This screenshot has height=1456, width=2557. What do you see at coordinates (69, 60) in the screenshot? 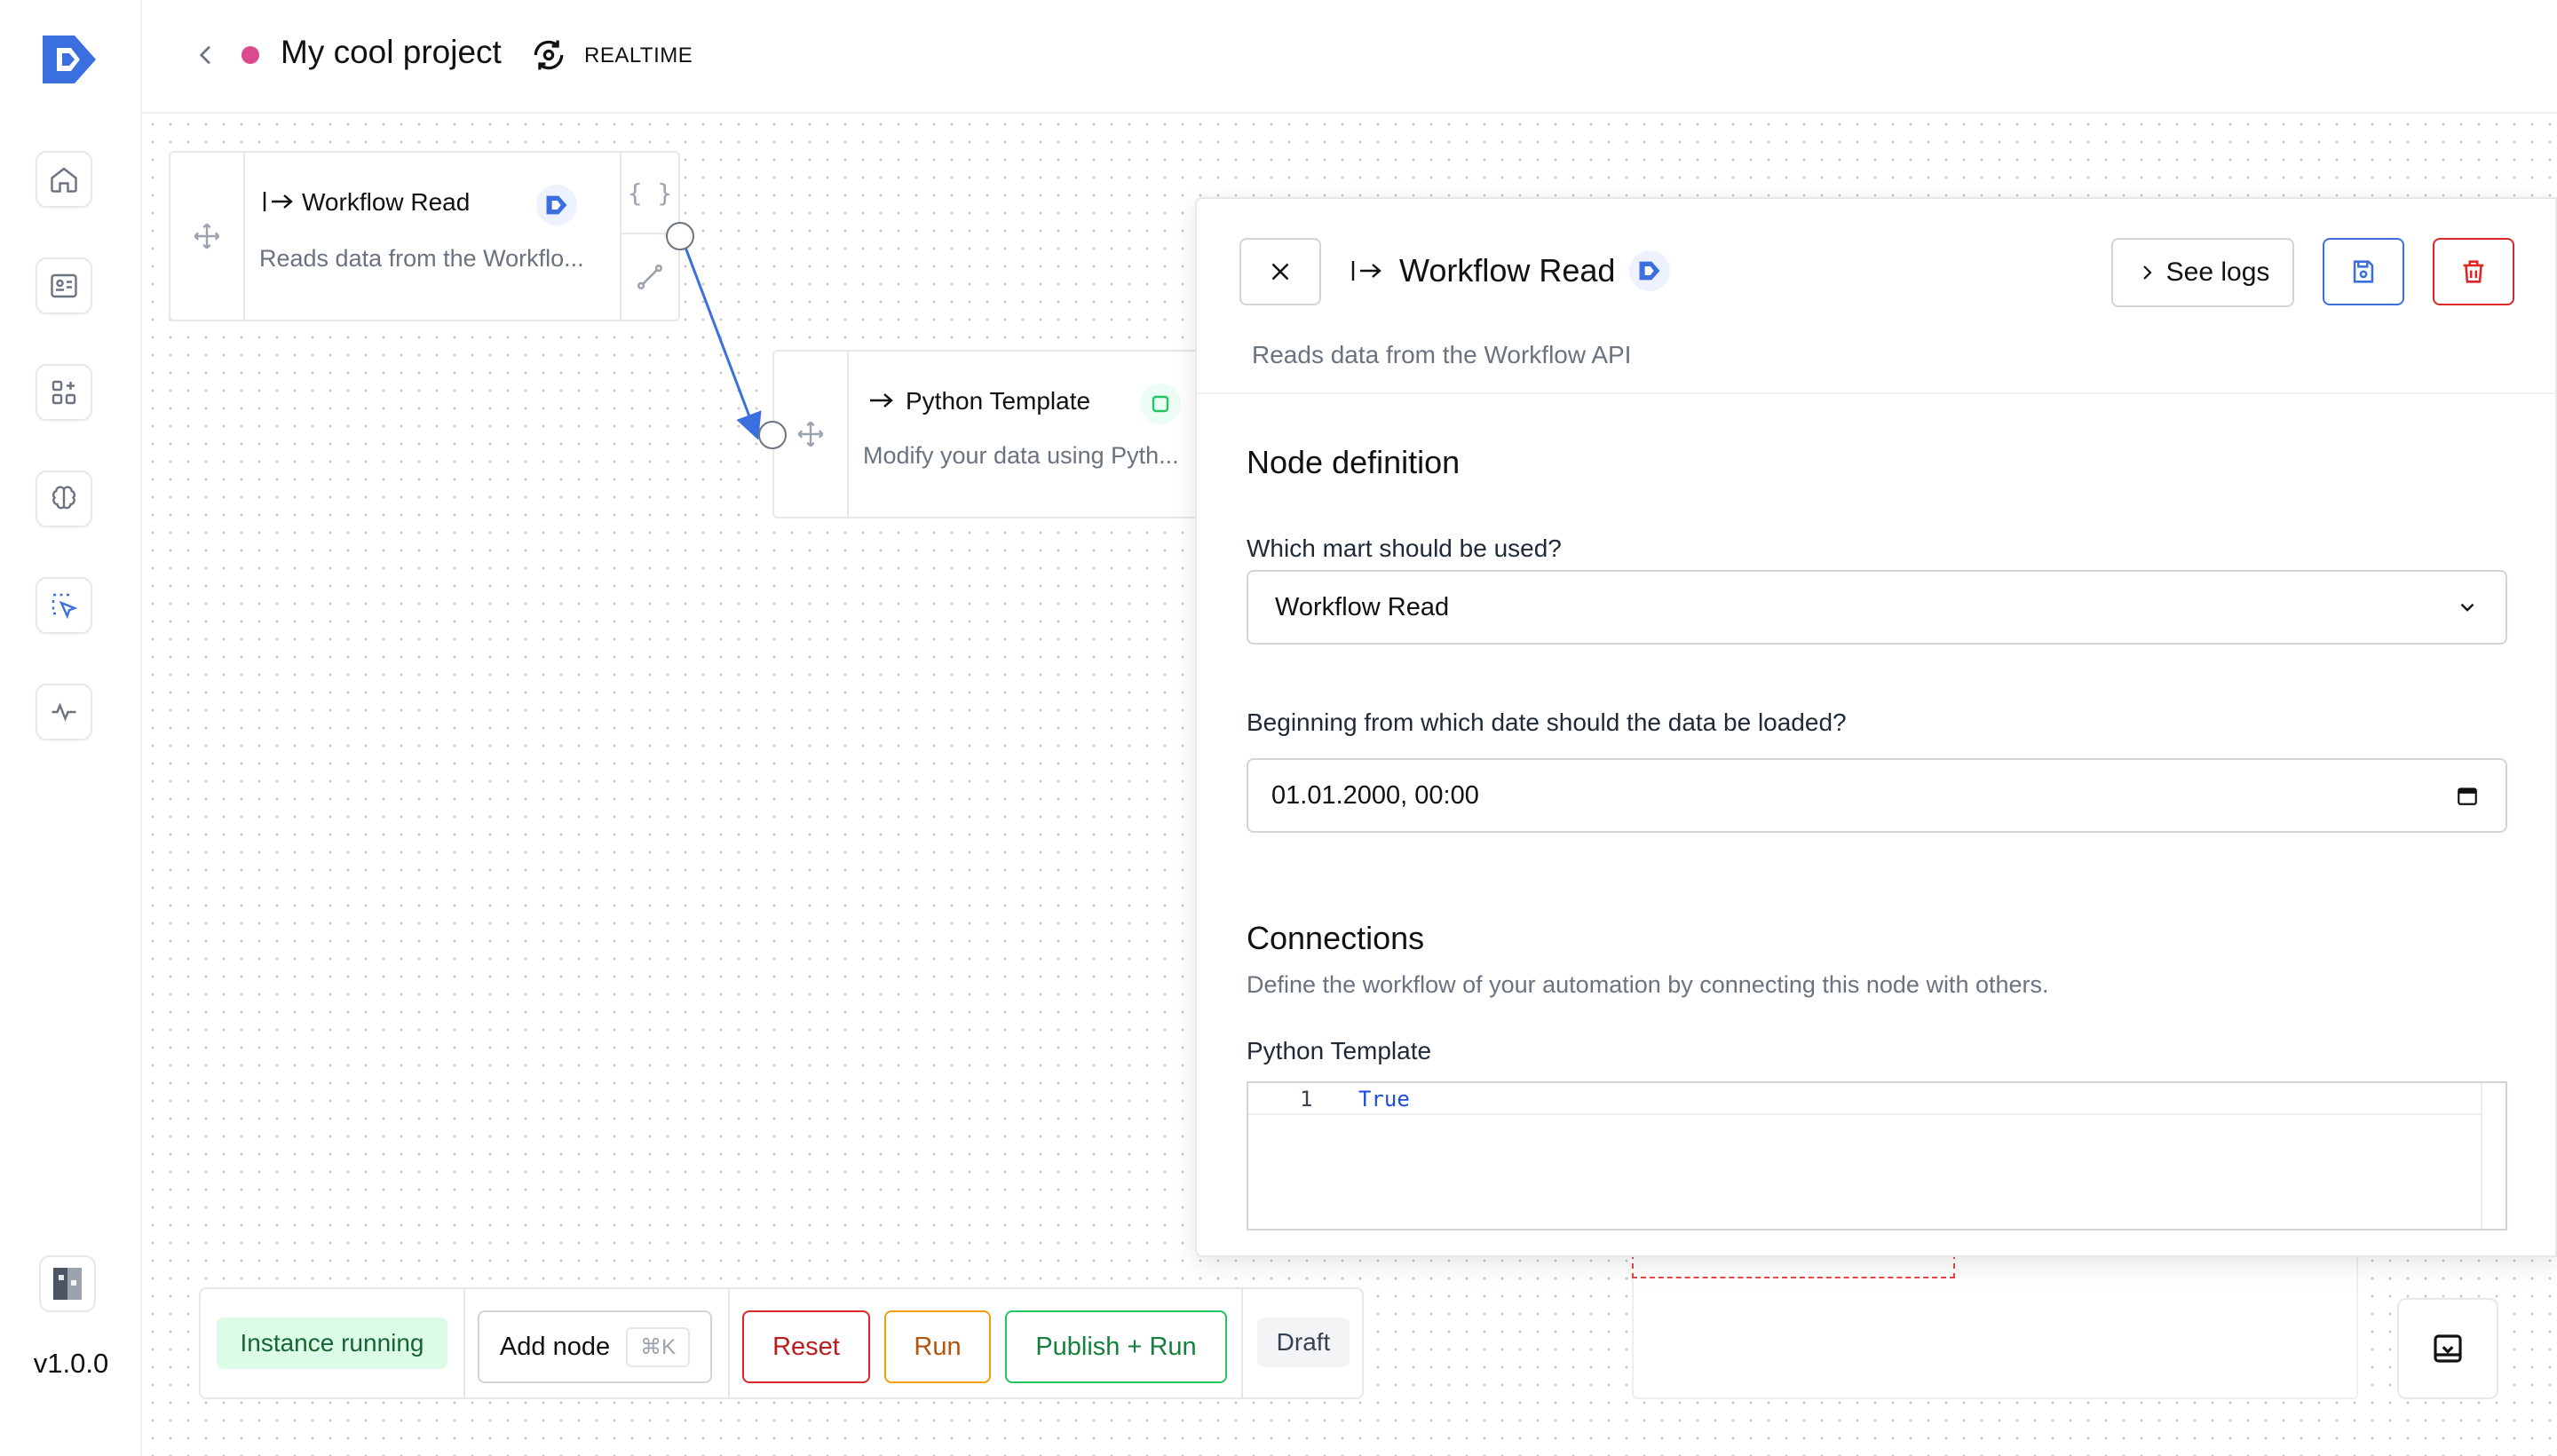
I see `app-logo` at bounding box center [69, 60].